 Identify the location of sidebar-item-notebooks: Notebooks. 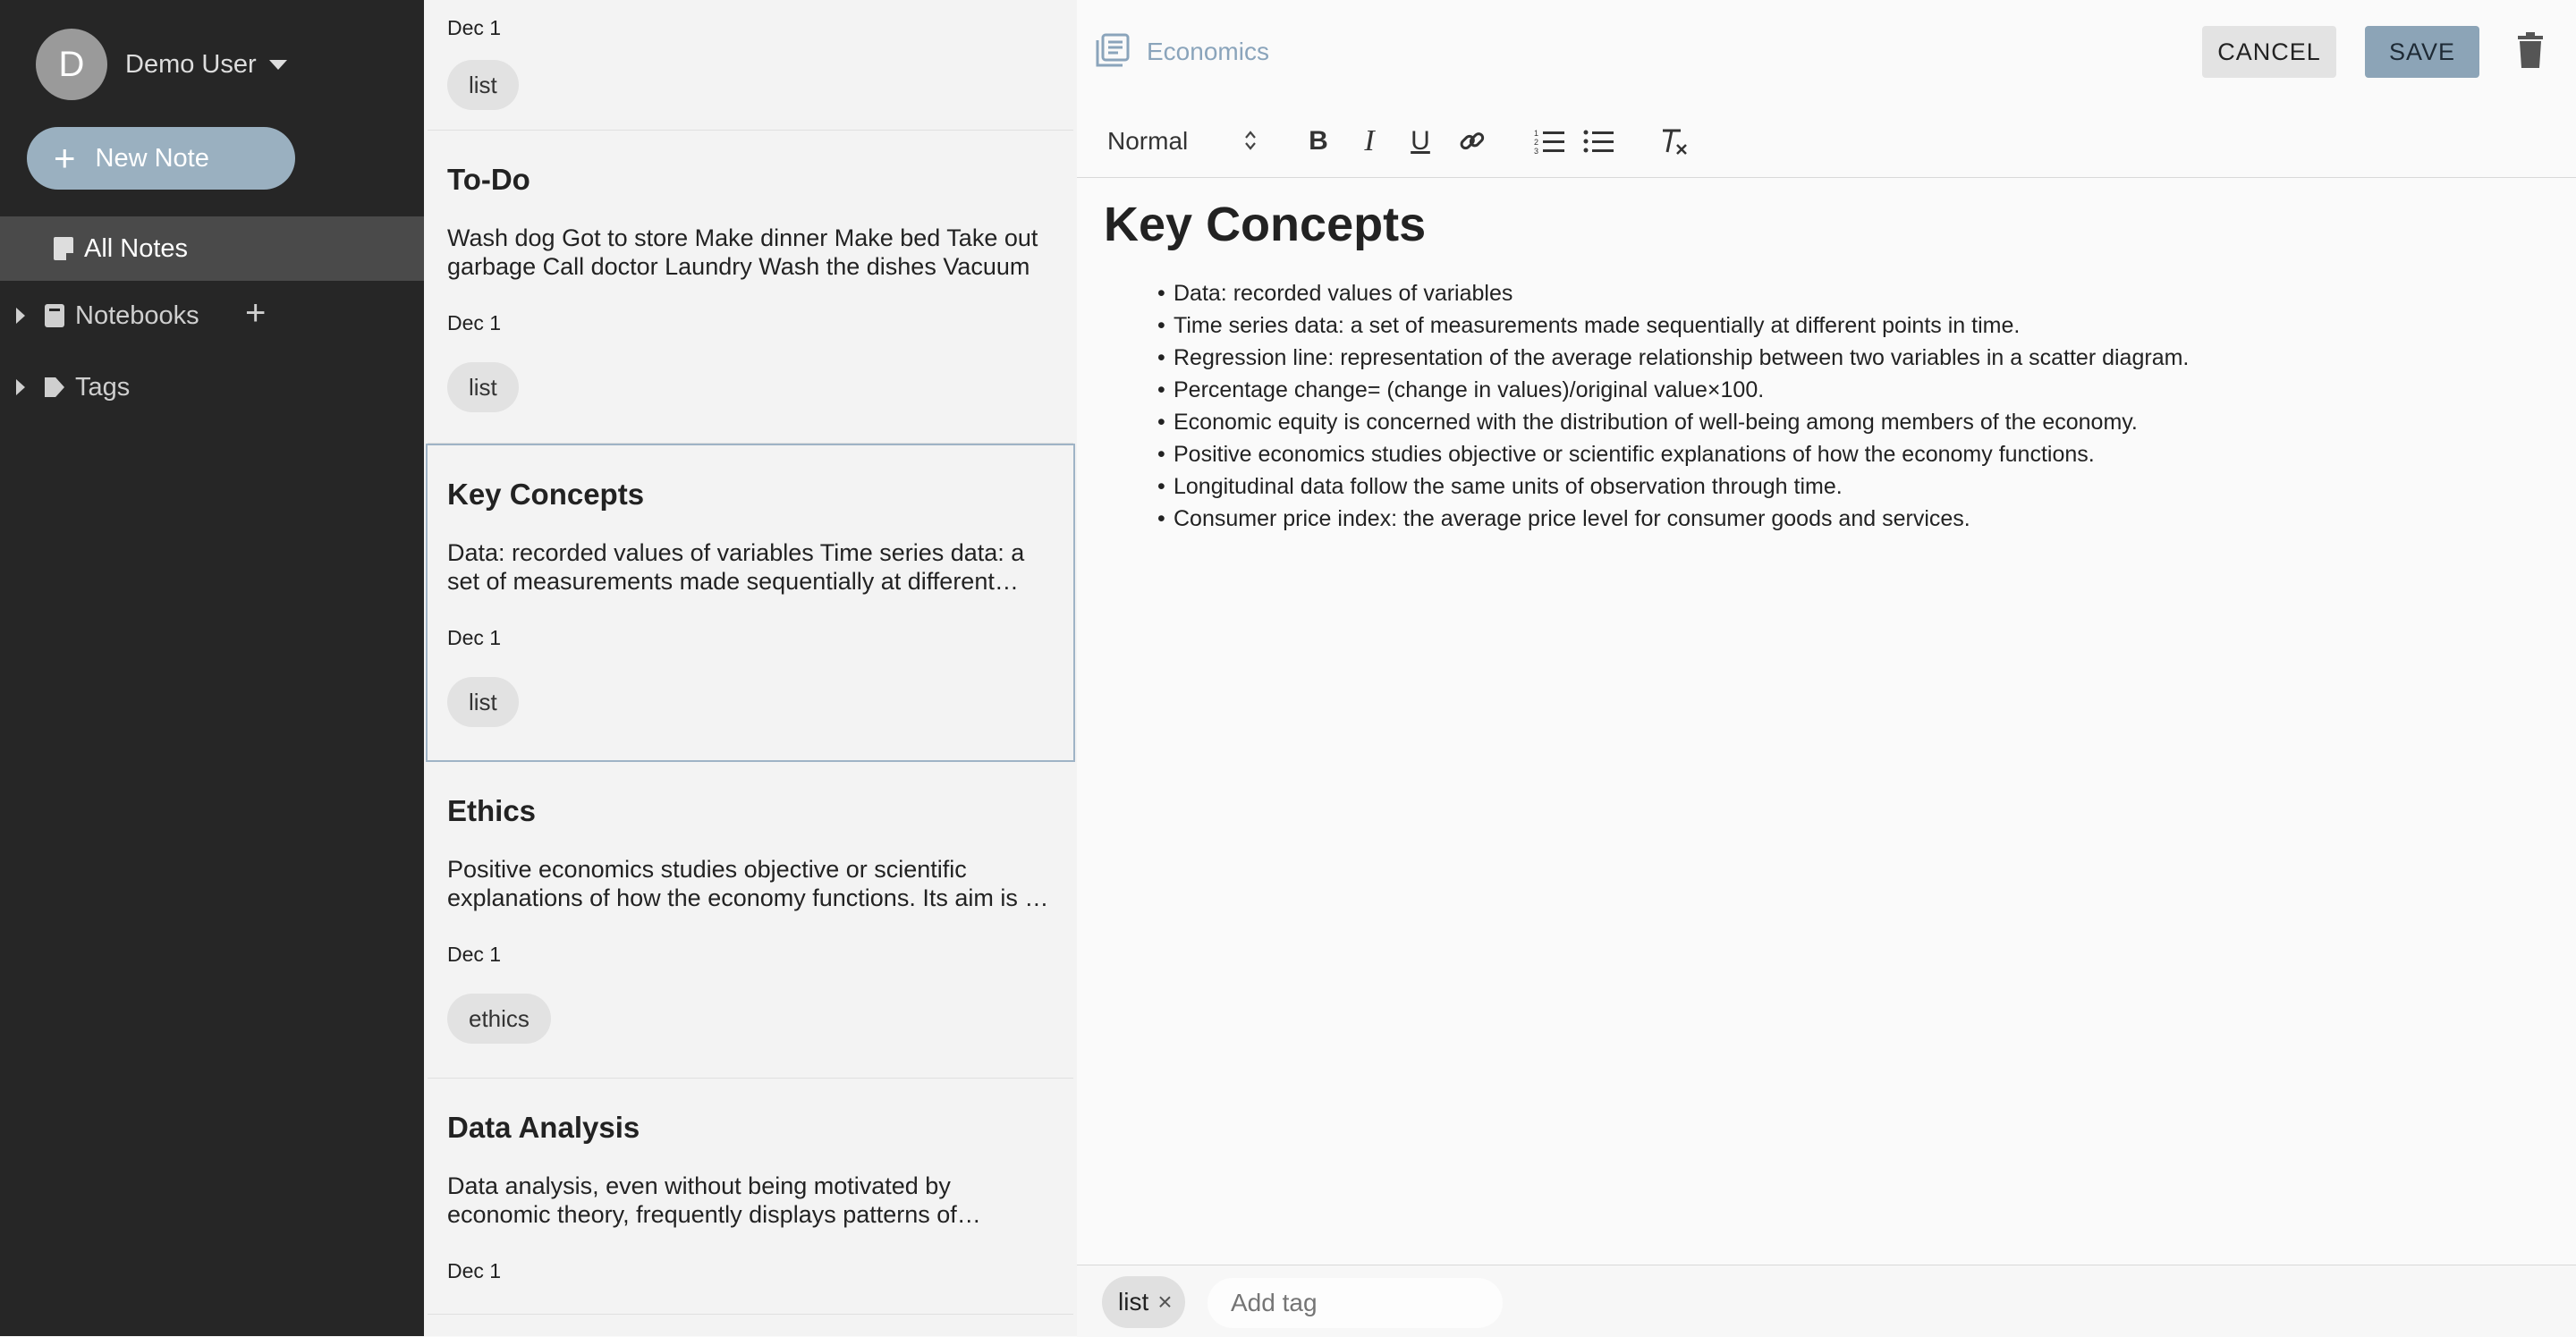
(212, 316).